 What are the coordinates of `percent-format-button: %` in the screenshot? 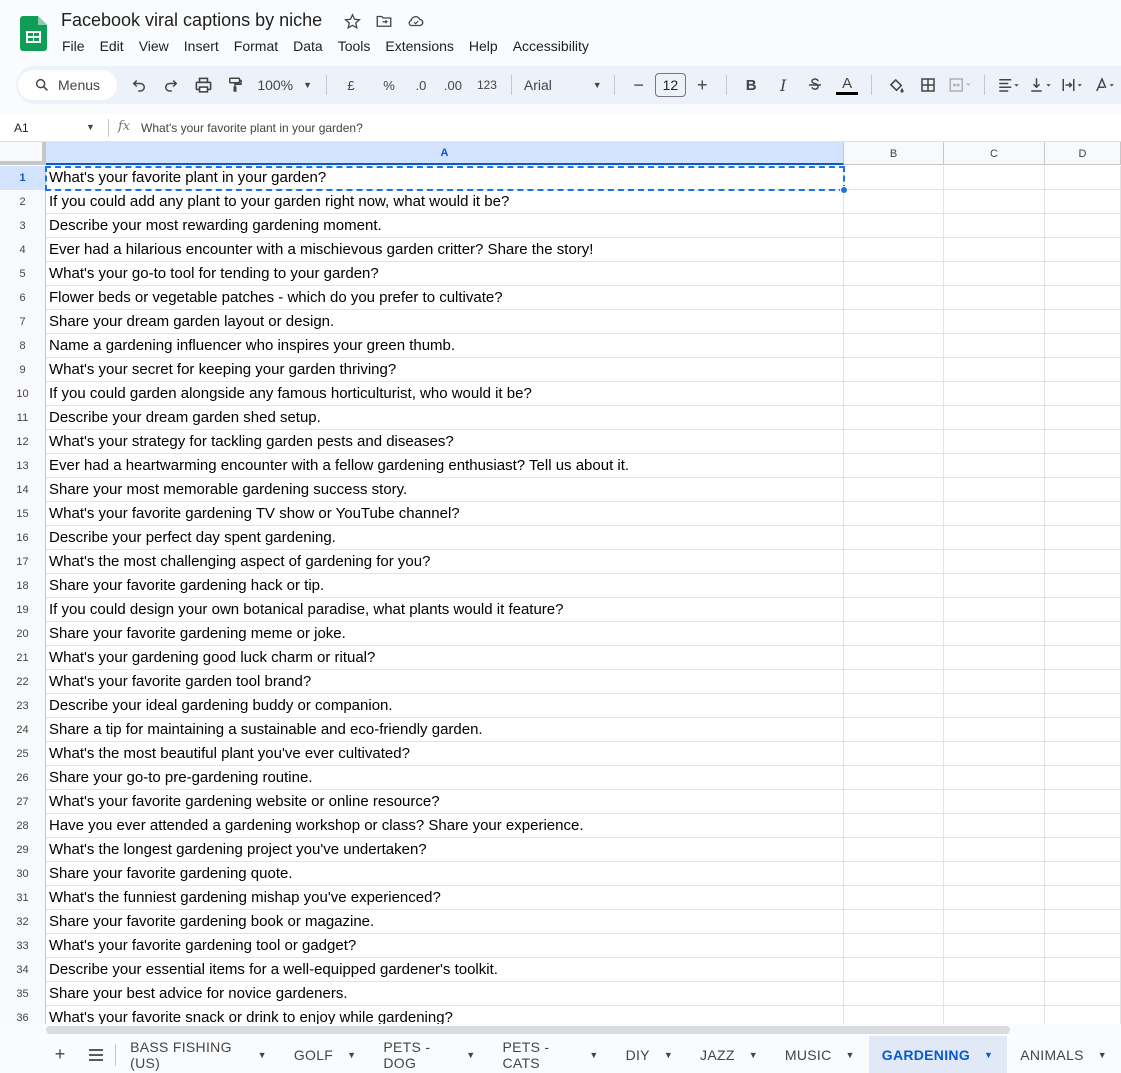 It's located at (389, 85).